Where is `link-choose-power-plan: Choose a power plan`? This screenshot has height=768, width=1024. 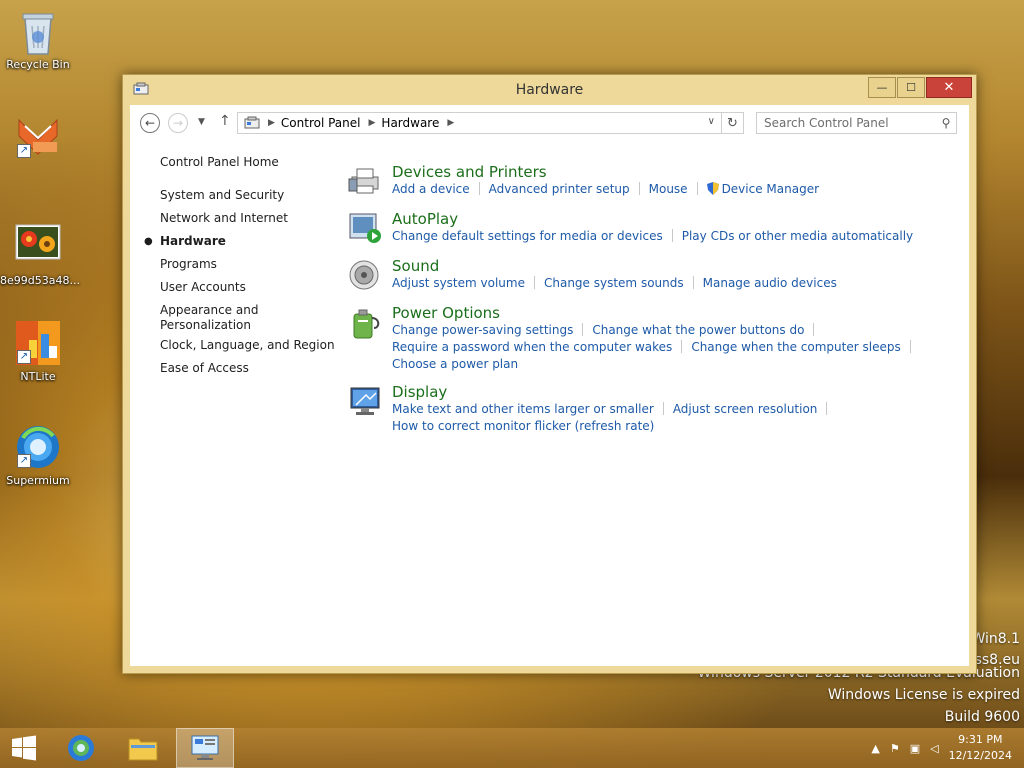 link-choose-power-plan: Choose a power plan is located at coordinates (455, 364).